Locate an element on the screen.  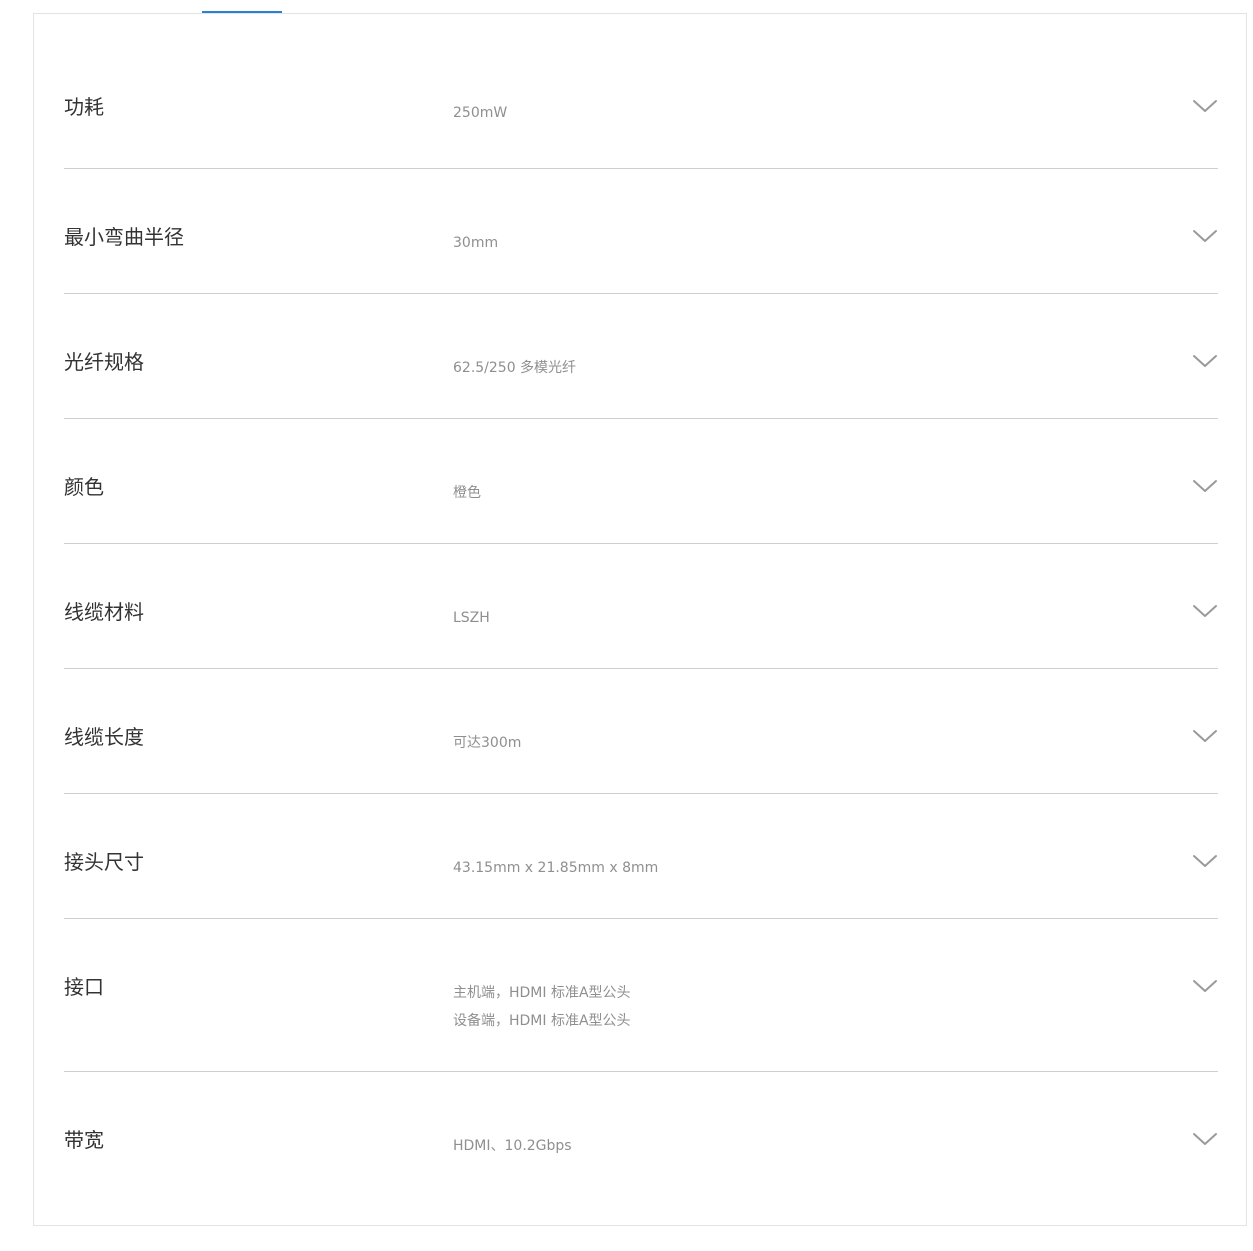
spec-value-line: 可达300m is located at coordinates (487, 743).